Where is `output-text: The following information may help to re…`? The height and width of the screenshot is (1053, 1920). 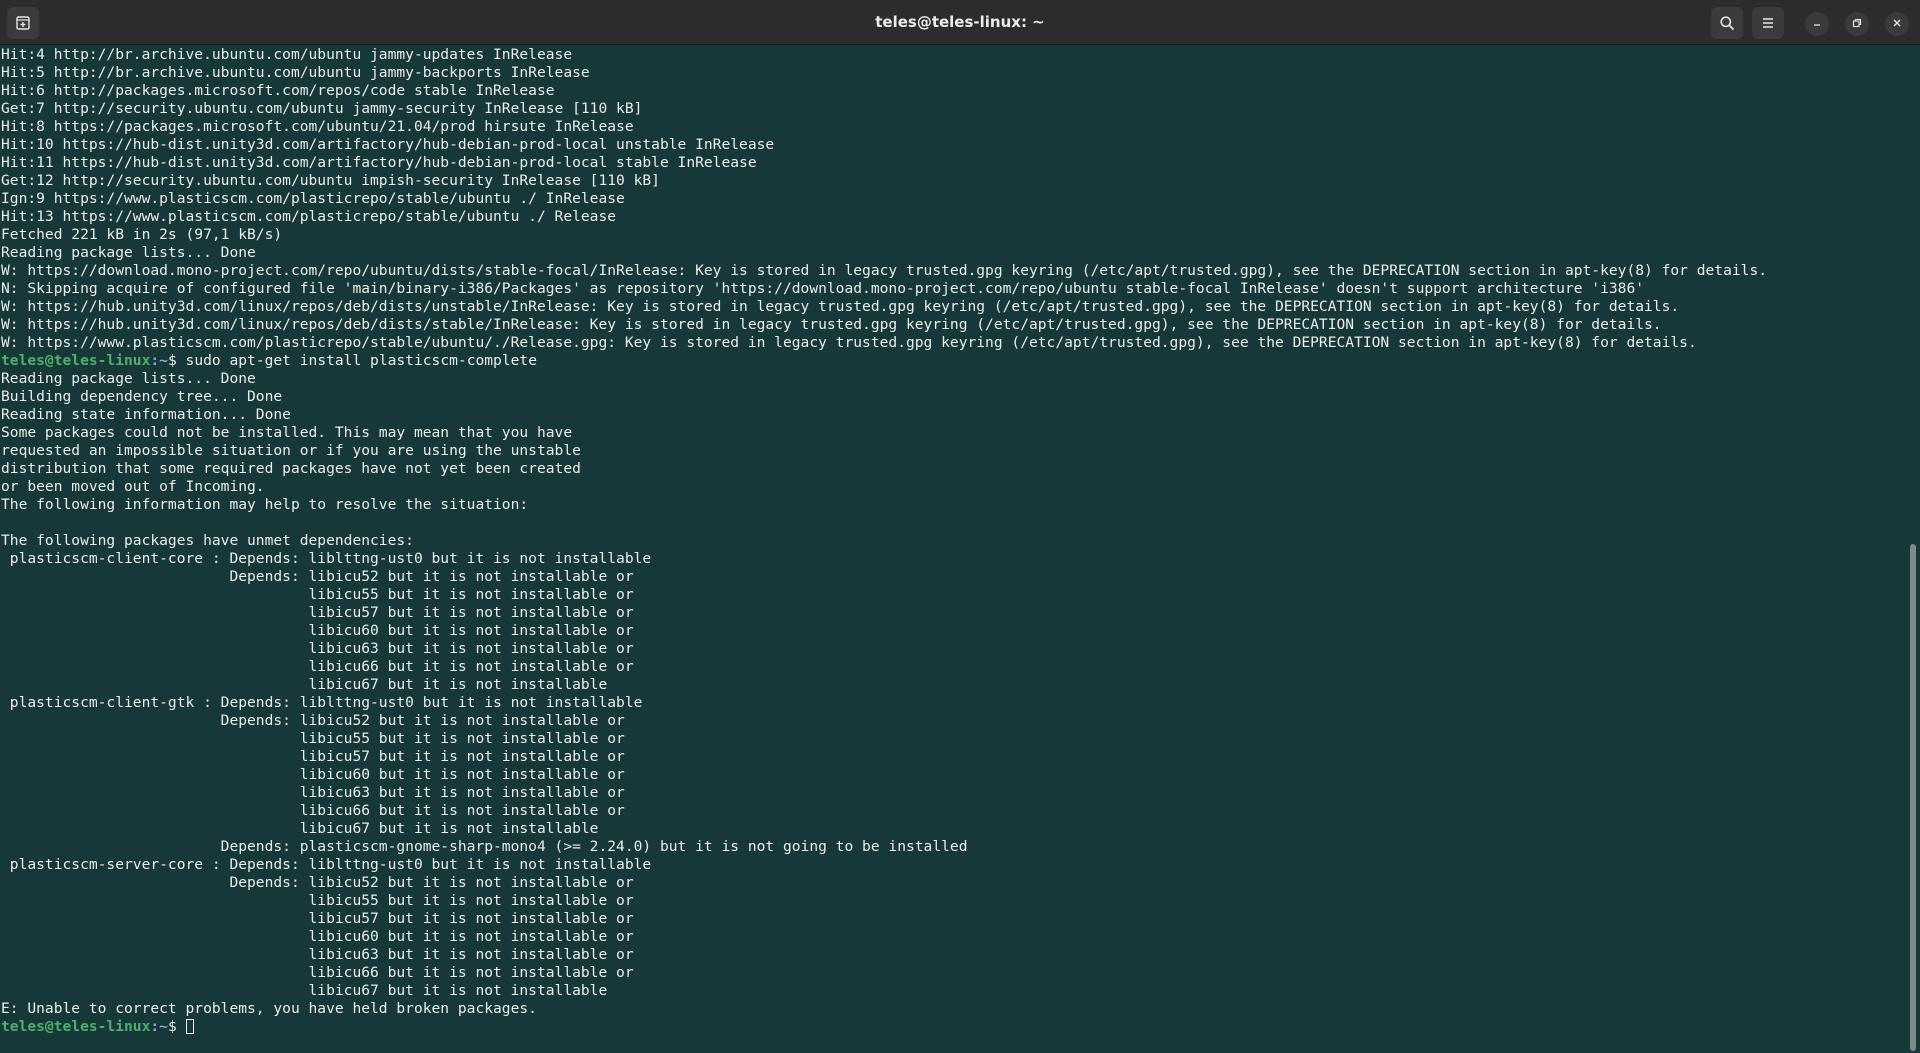 output-text: The following information may help to re… is located at coordinates (265, 504).